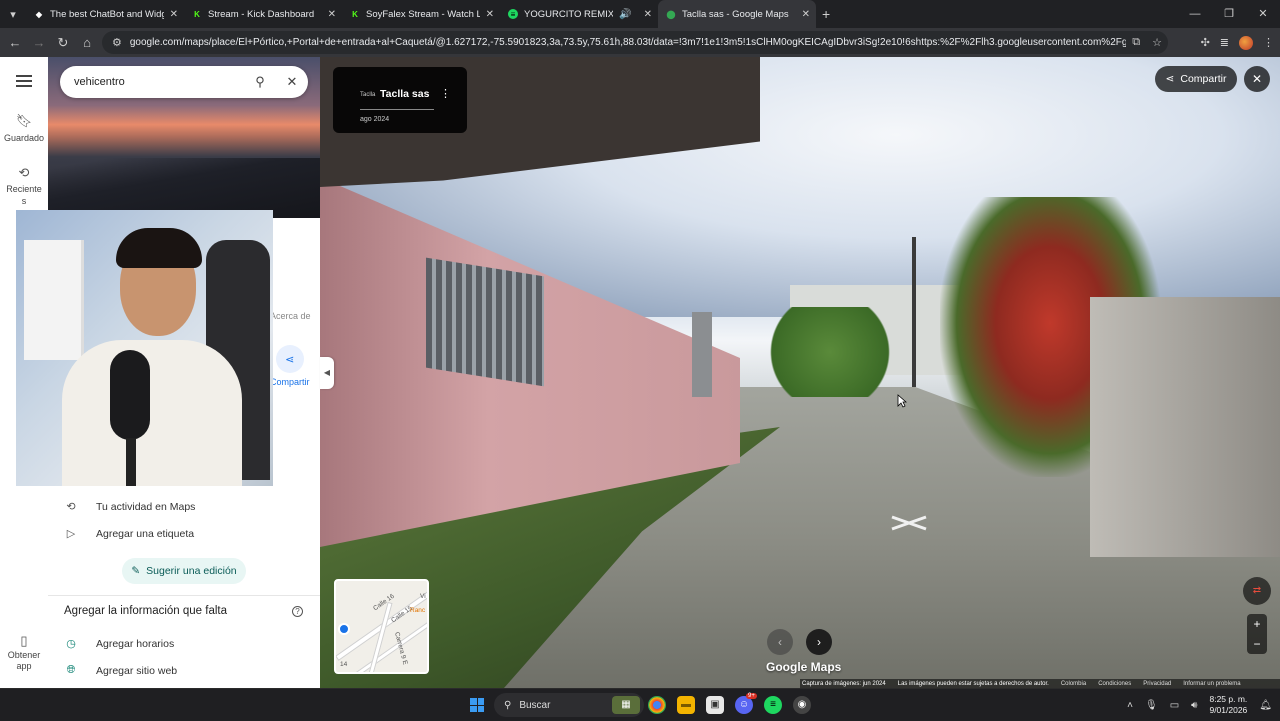  What do you see at coordinates (404, 94) in the screenshot?
I see `place-title: Taclla sas` at bounding box center [404, 94].